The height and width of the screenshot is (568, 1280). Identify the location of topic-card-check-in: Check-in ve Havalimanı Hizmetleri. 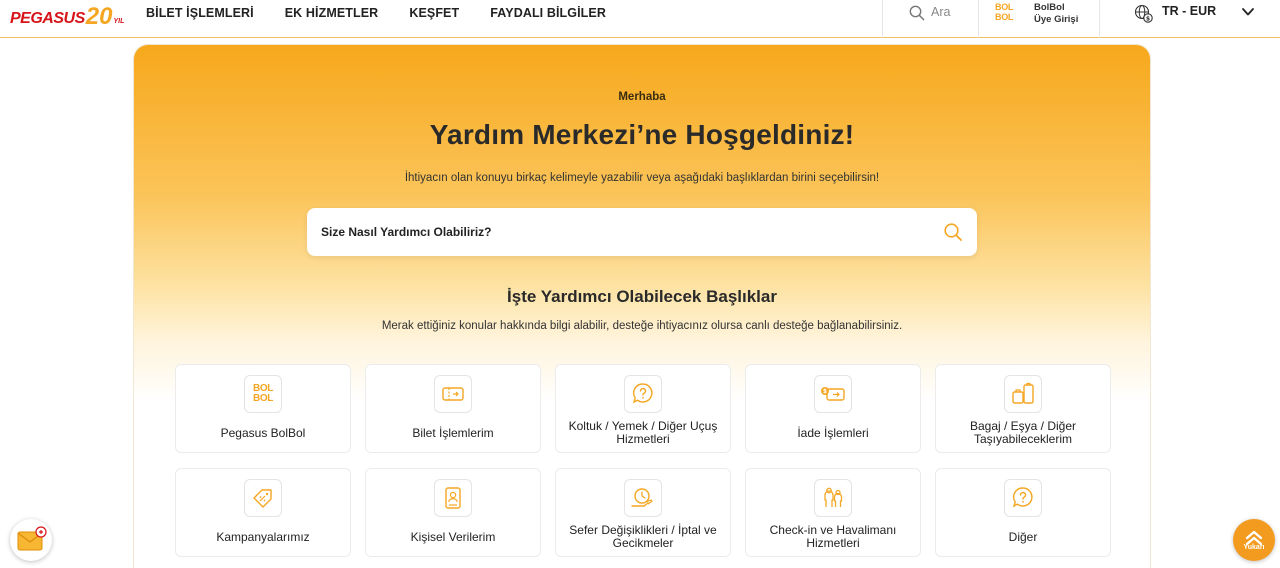
(833, 512).